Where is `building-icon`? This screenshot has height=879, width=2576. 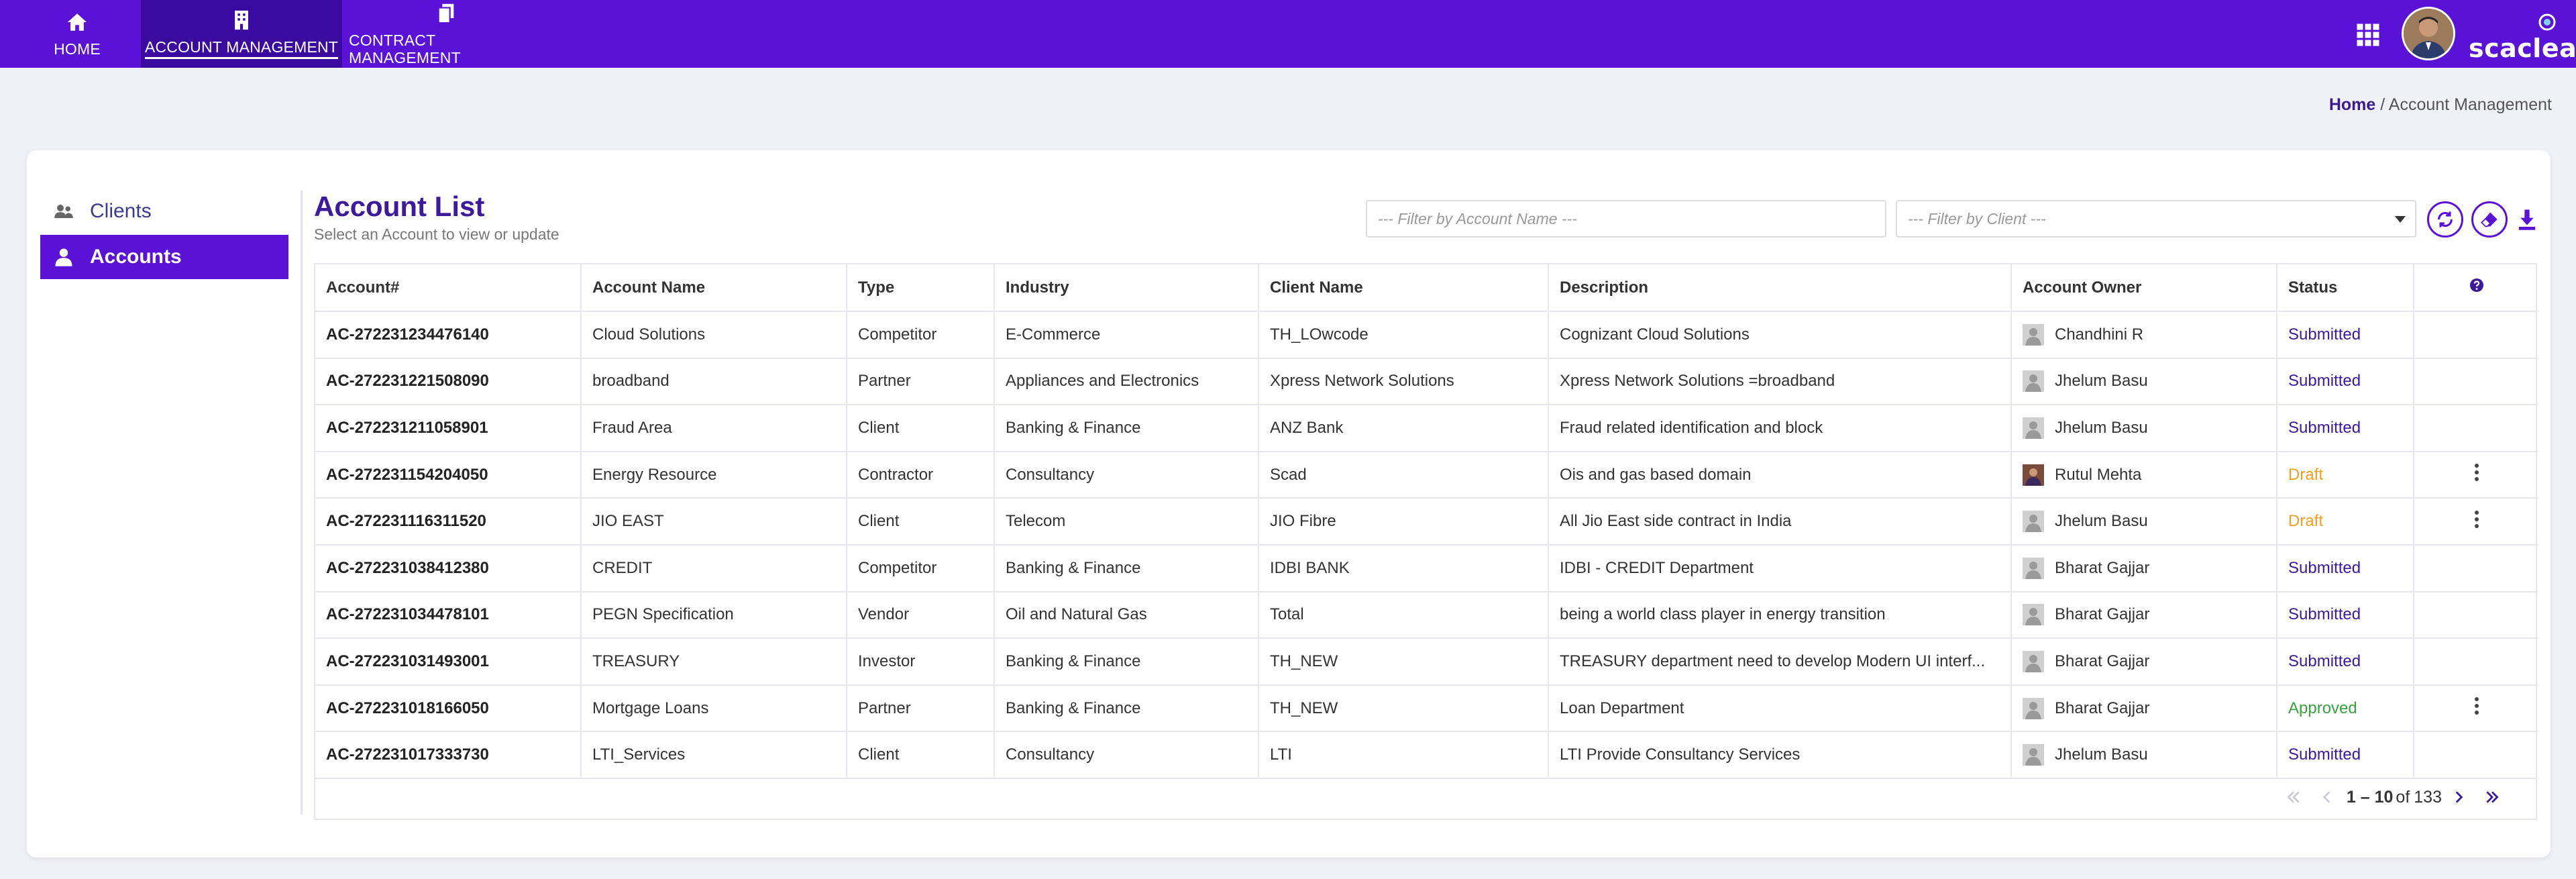 building-icon is located at coordinates (241, 20).